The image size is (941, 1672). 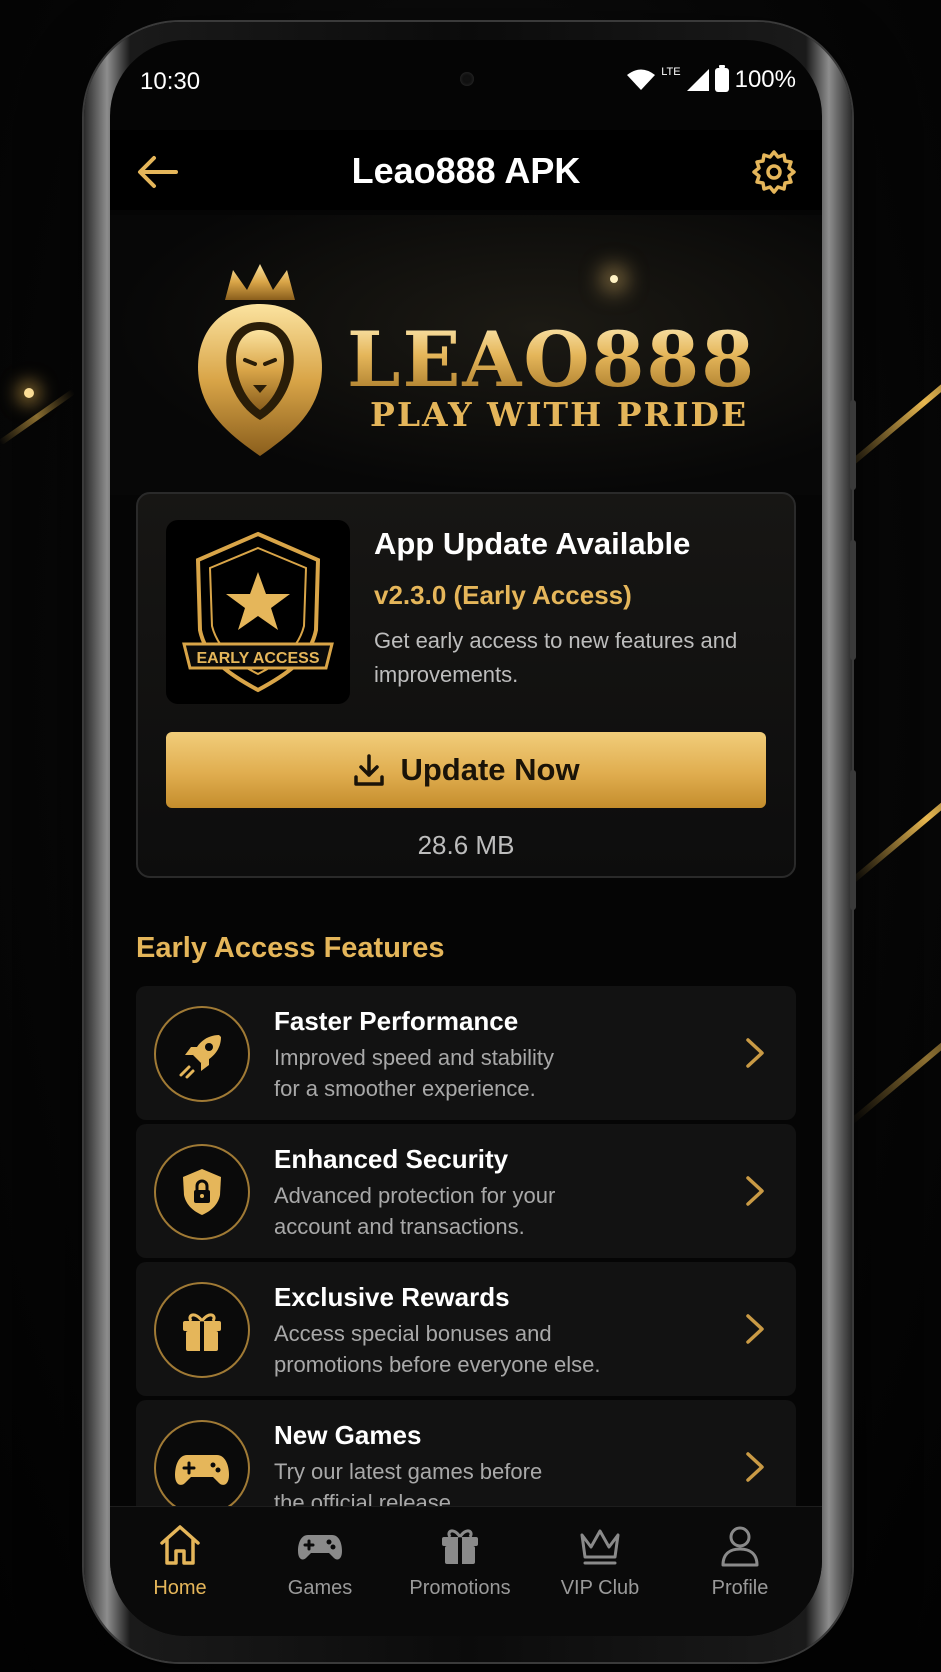 What do you see at coordinates (348, 1435) in the screenshot?
I see `feature-title: New Games` at bounding box center [348, 1435].